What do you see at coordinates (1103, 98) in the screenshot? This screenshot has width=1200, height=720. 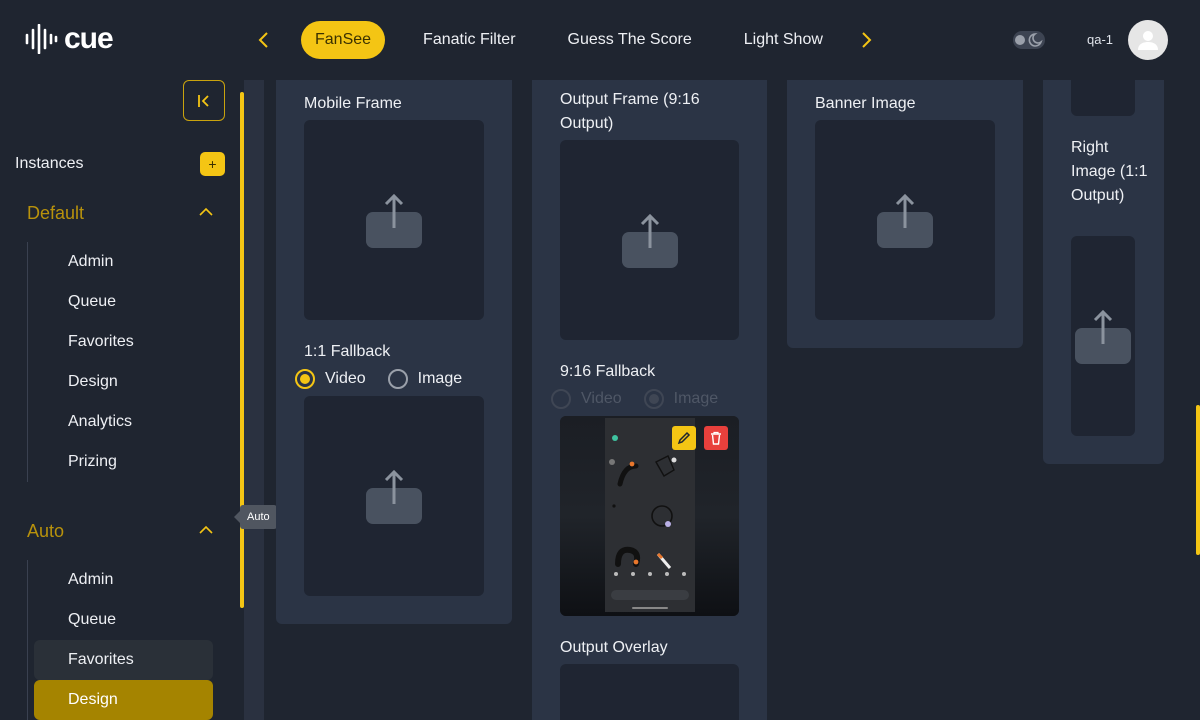 I see `upper-image-upload` at bounding box center [1103, 98].